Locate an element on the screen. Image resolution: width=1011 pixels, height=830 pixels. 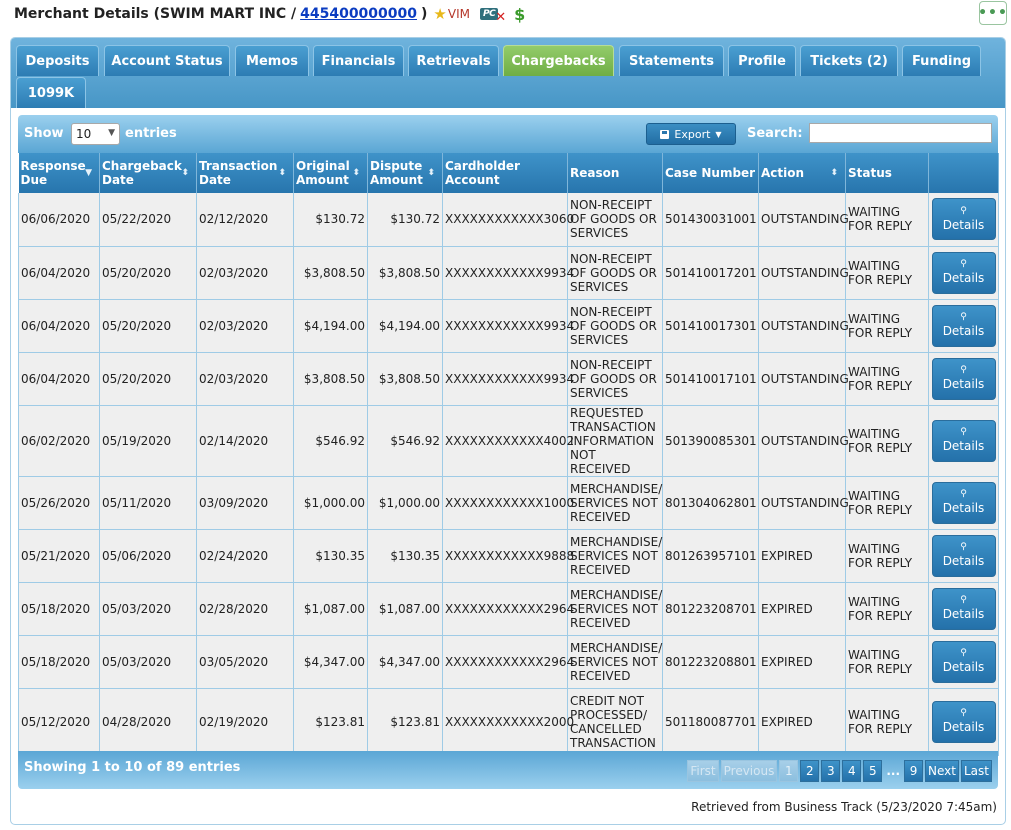
col-original-amount: Original Amount ⬍ is located at coordinates (330, 173).